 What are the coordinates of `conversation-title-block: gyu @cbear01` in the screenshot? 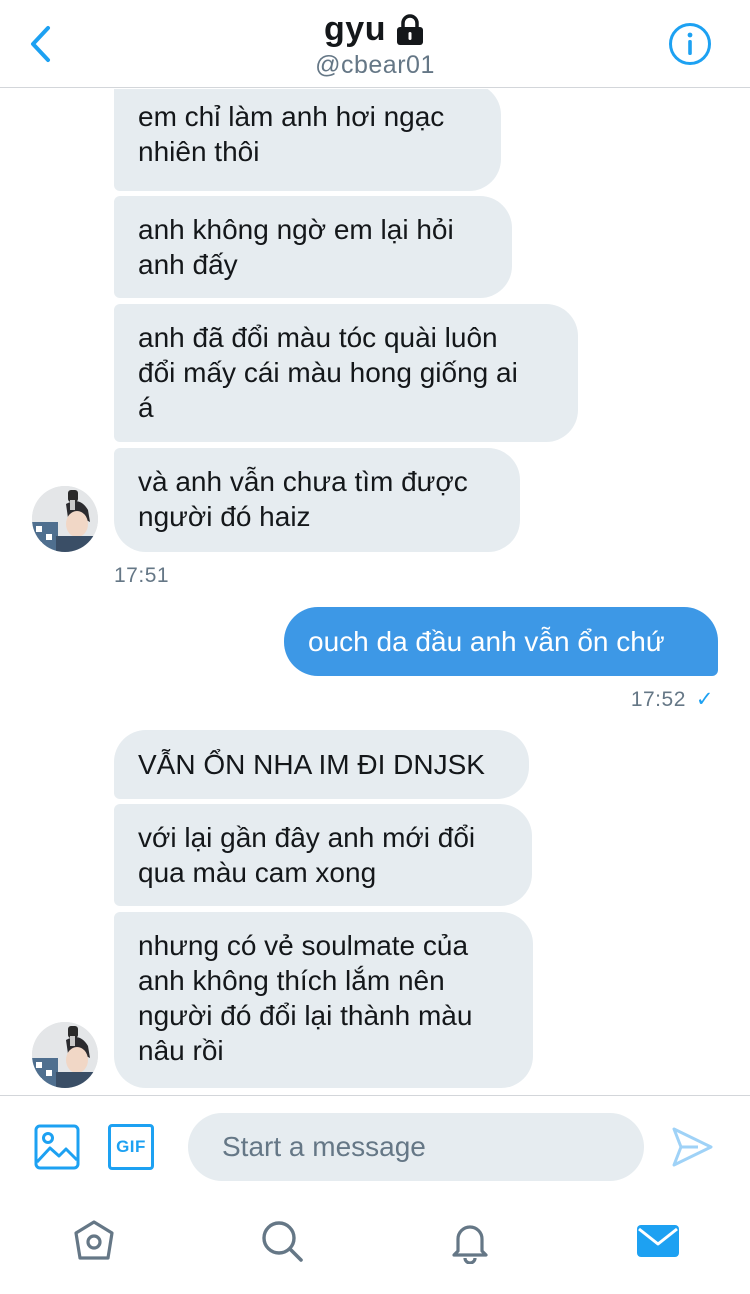 It's located at (375, 45).